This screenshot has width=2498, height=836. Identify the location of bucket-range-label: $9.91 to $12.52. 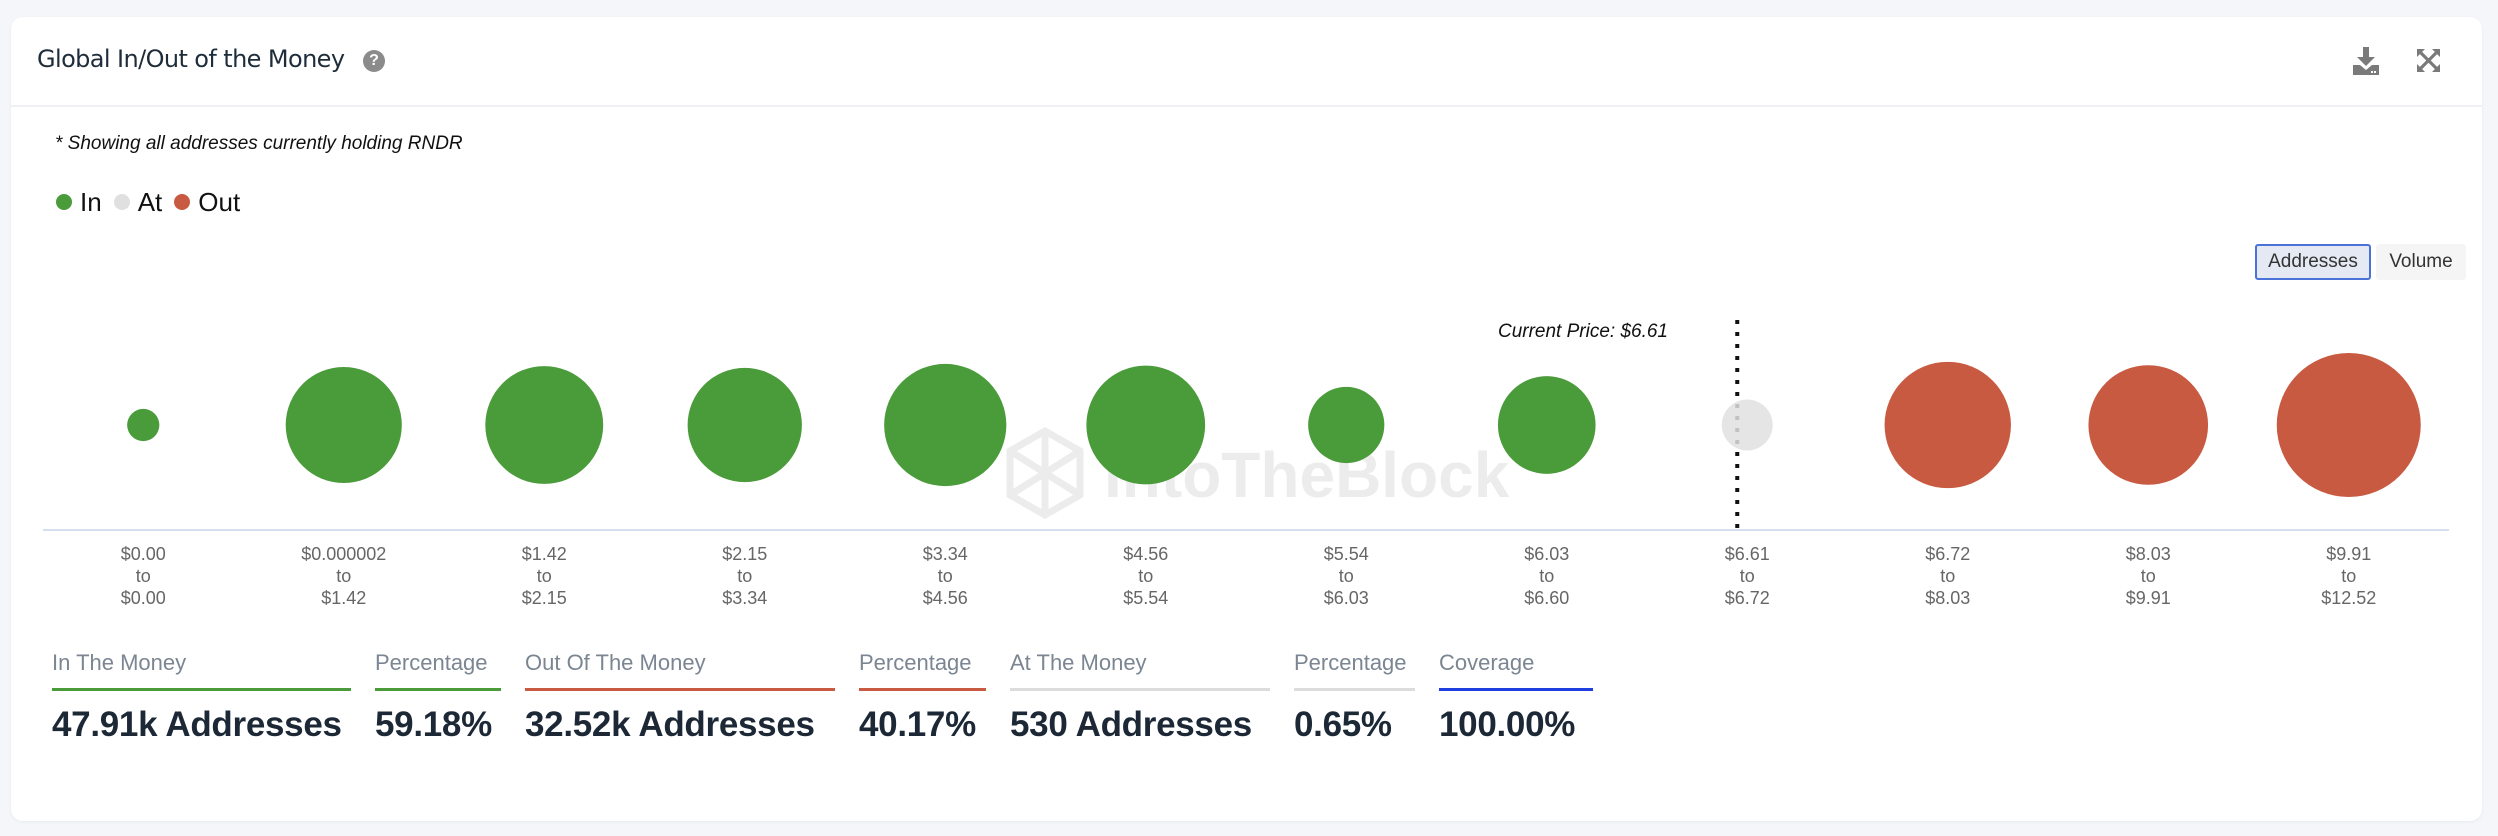
(2348, 576).